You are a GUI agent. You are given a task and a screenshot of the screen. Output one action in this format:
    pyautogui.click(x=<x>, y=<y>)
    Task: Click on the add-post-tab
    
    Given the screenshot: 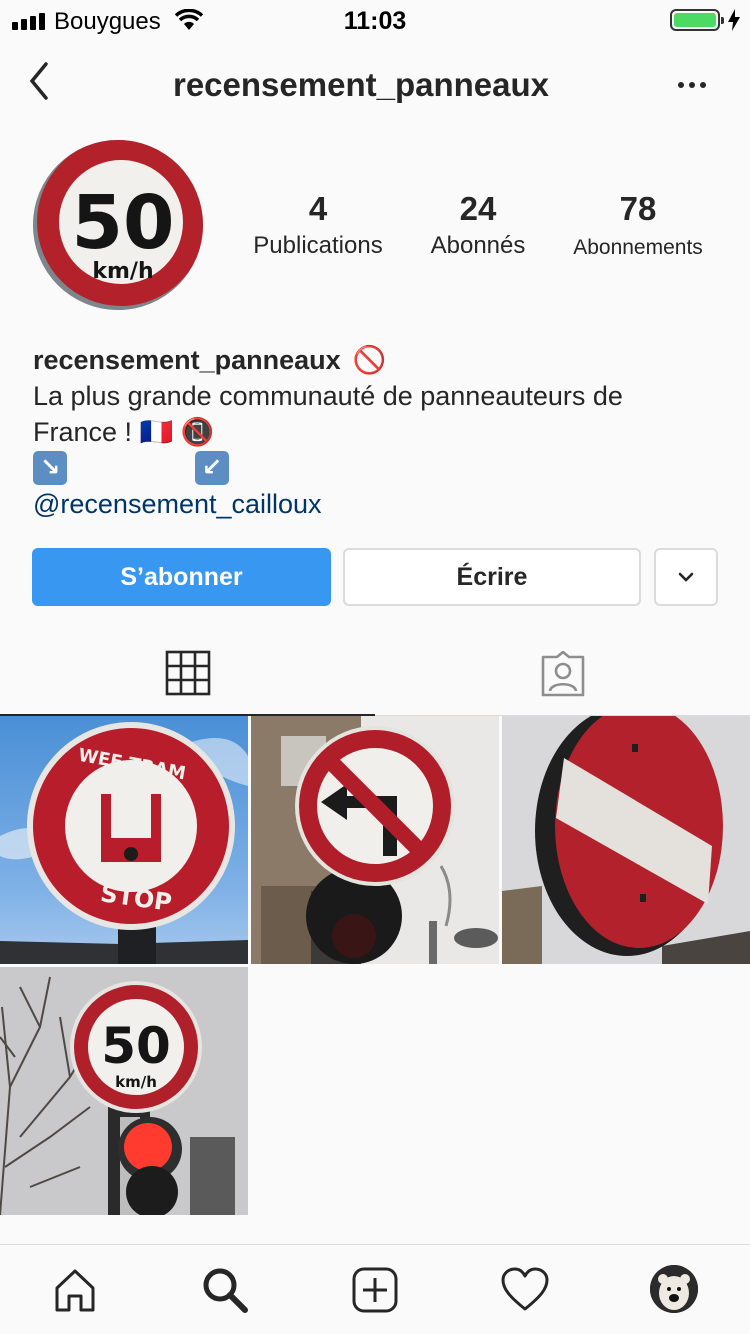 What is the action you would take?
    pyautogui.click(x=375, y=1290)
    